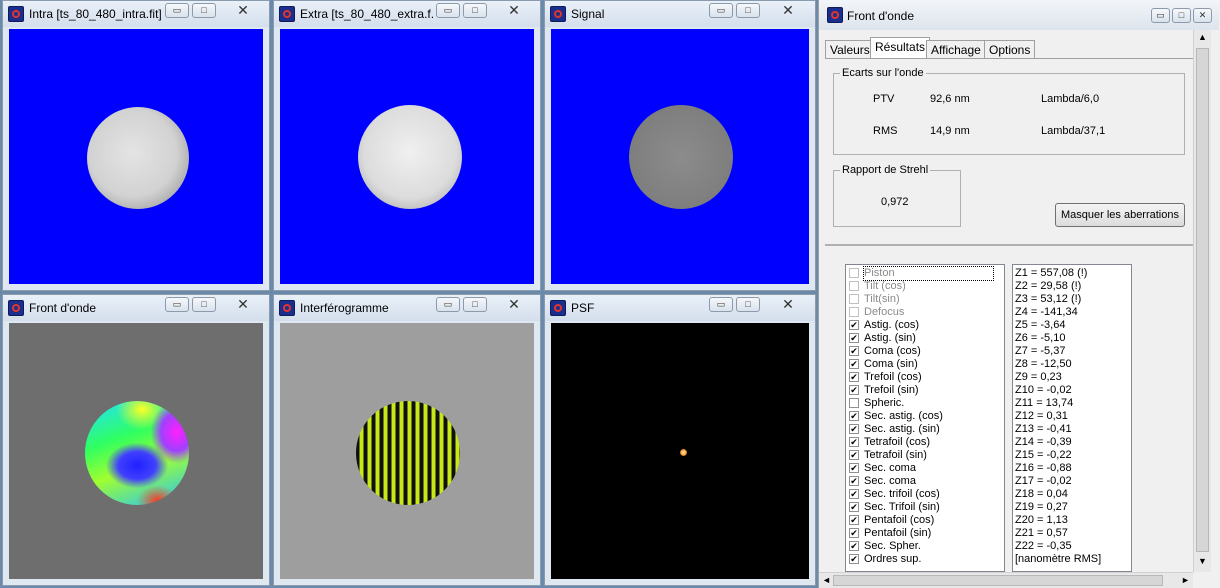 This screenshot has height=588, width=1220. What do you see at coordinates (1010, 49) in the screenshot?
I see `tab-options: Options` at bounding box center [1010, 49].